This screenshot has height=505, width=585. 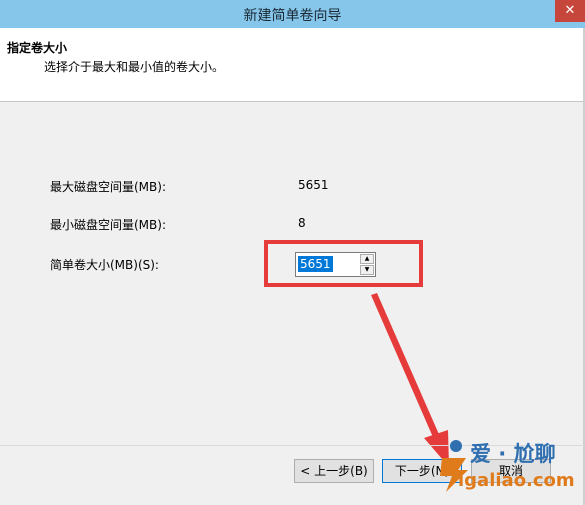 I want to click on watermark-url: igaliao.com, so click(x=516, y=480).